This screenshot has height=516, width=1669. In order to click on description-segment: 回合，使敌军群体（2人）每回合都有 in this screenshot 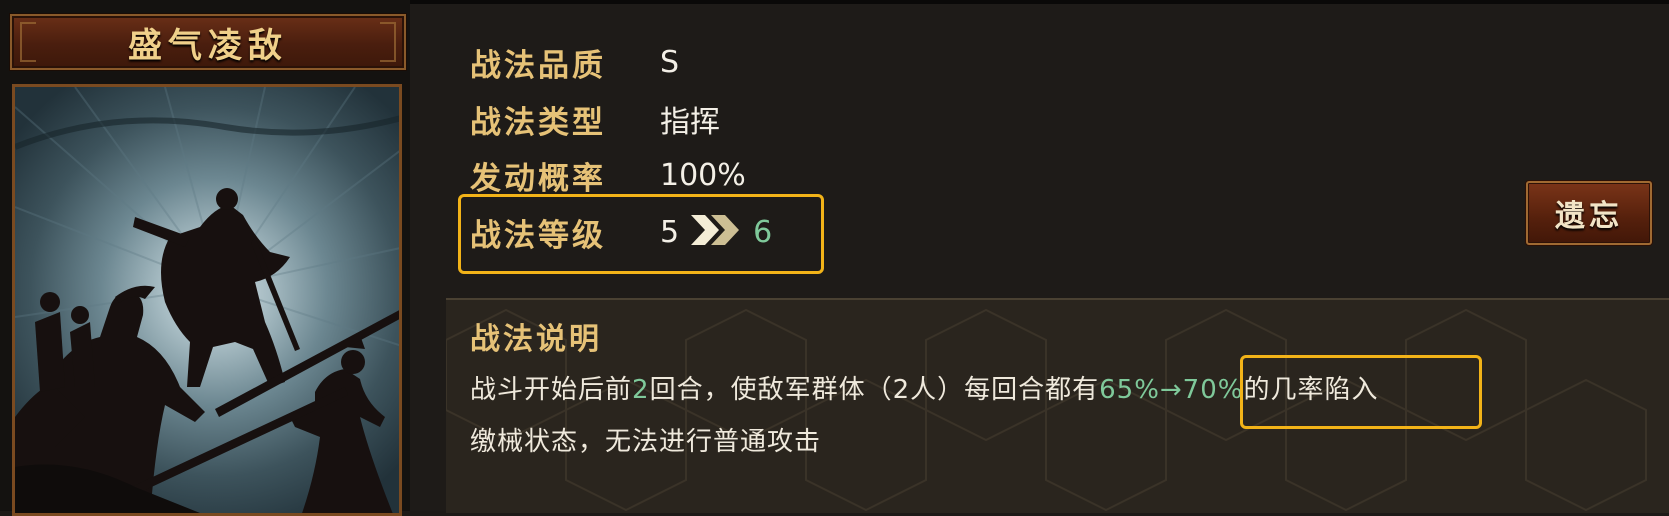, I will do `click(874, 390)`.